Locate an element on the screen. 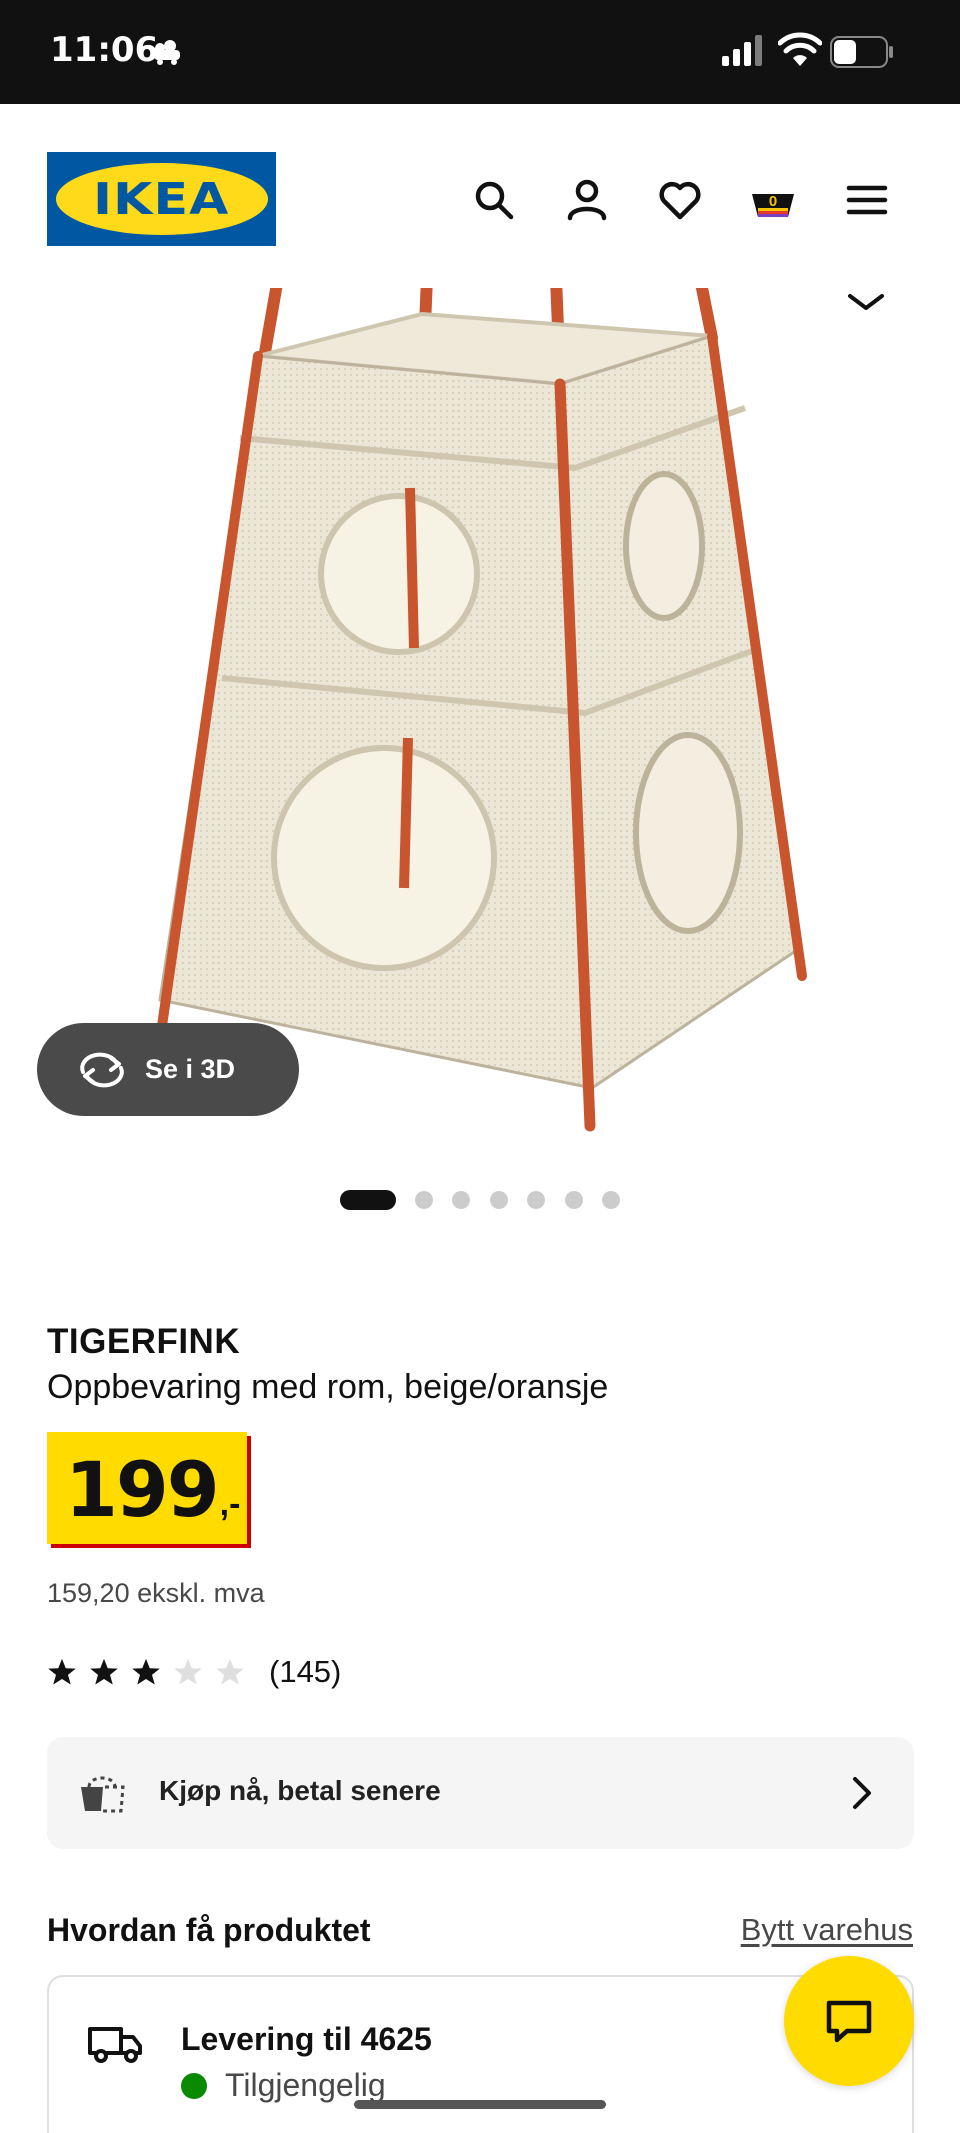  pay-later-button: Kjøp nå, betal senere is located at coordinates (480, 1793).